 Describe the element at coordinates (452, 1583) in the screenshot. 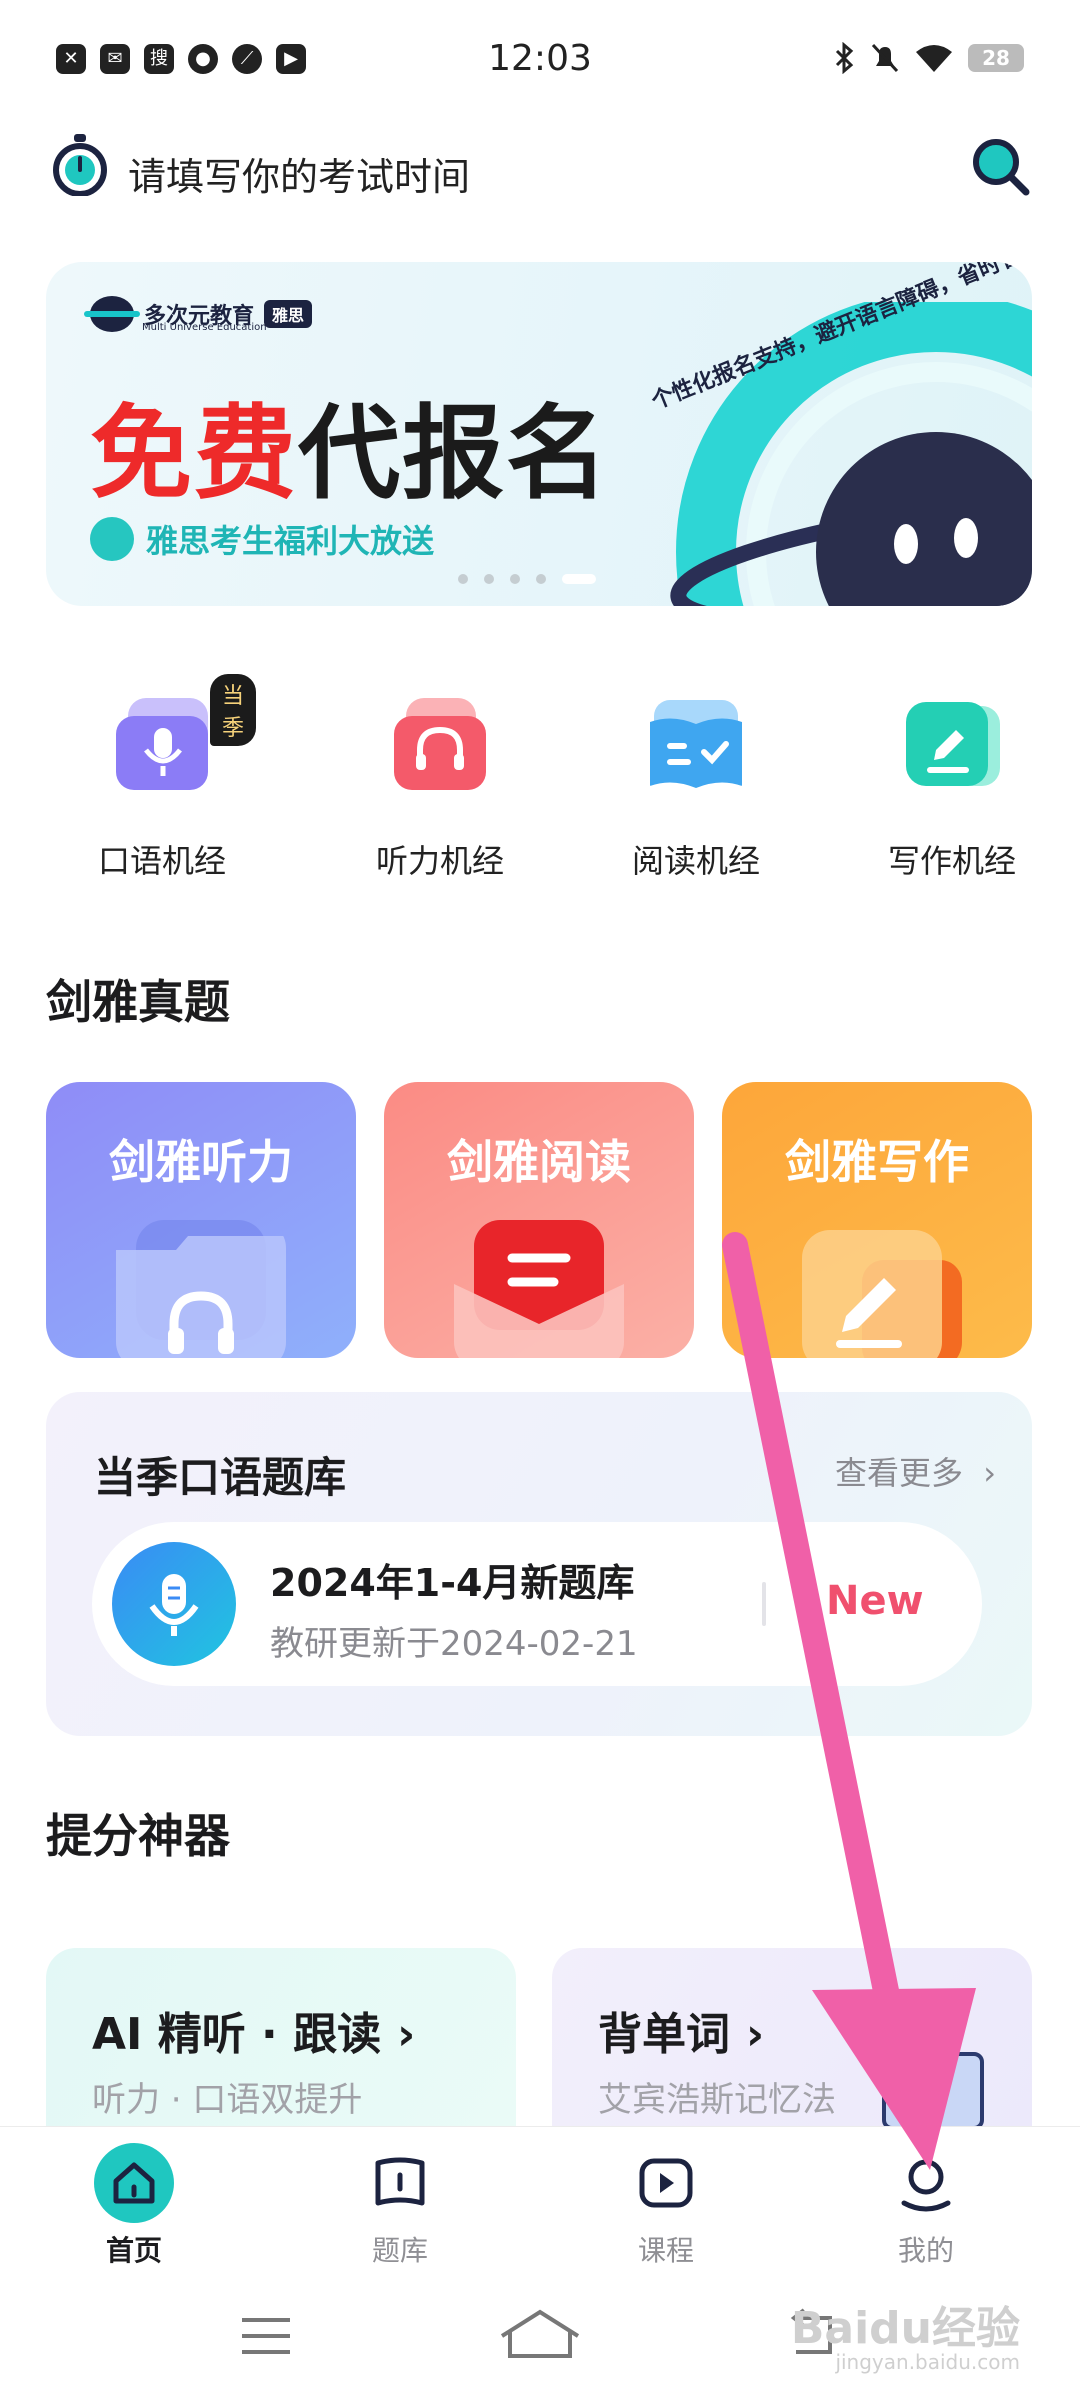

I see `oral-bank-item-name: 2024年1-4月新题库` at that location.